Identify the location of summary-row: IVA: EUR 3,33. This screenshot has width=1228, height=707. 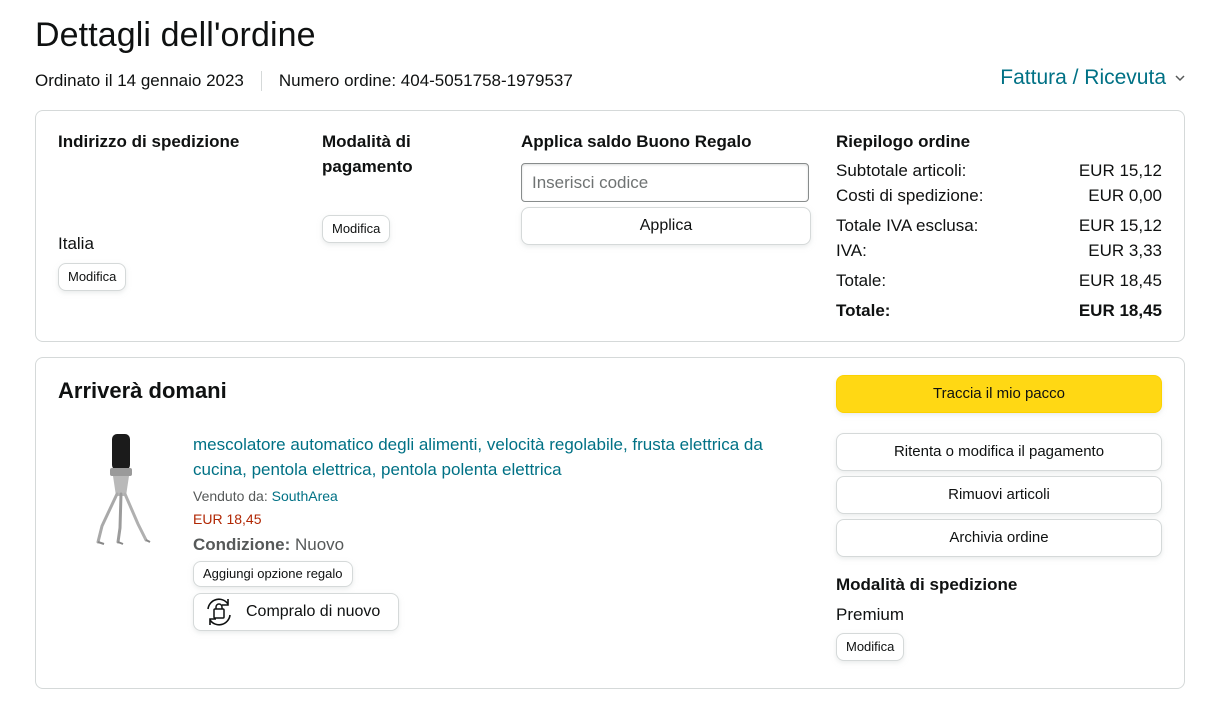
(999, 250).